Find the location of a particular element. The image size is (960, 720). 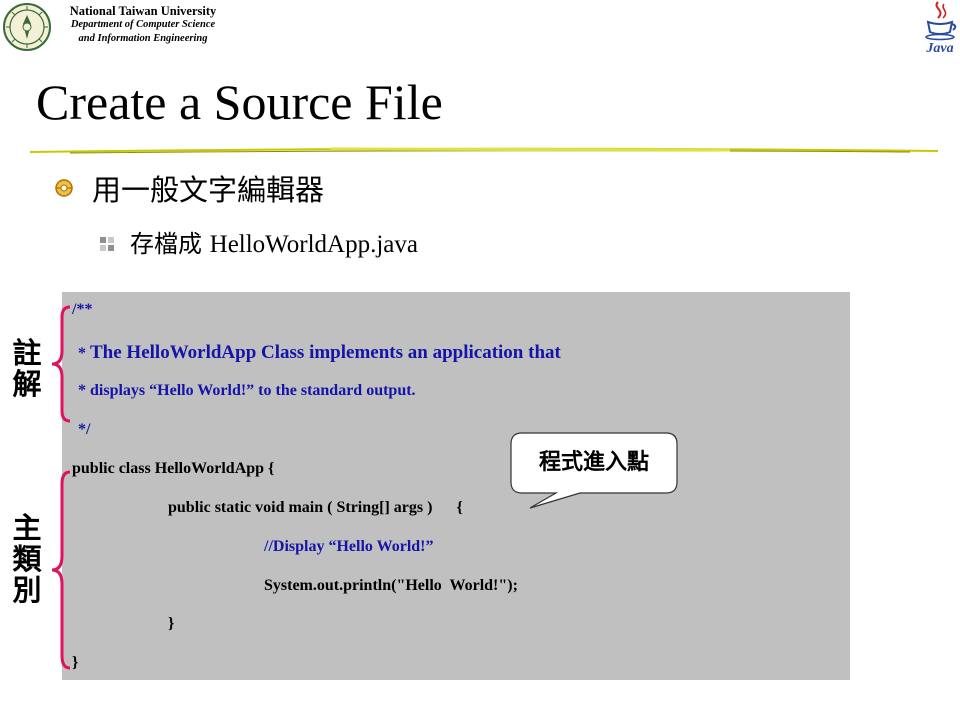

side-label-comment-char-2: 解 is located at coordinates (27, 384).